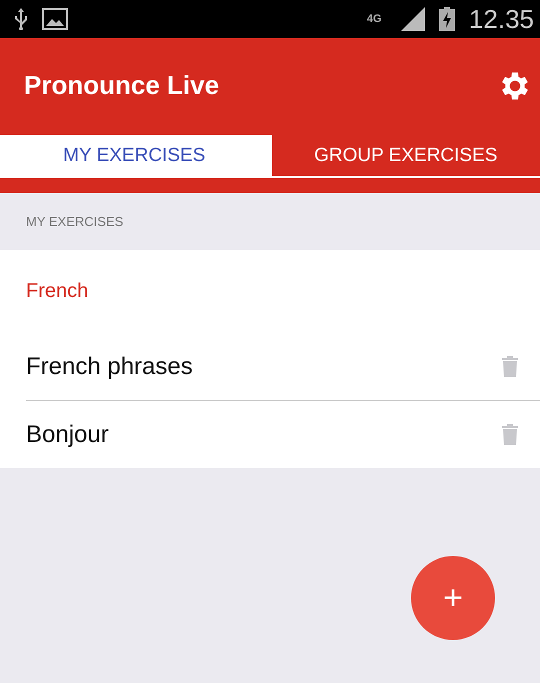 The width and height of the screenshot is (540, 683). What do you see at coordinates (57, 291) in the screenshot?
I see `group-title: French` at bounding box center [57, 291].